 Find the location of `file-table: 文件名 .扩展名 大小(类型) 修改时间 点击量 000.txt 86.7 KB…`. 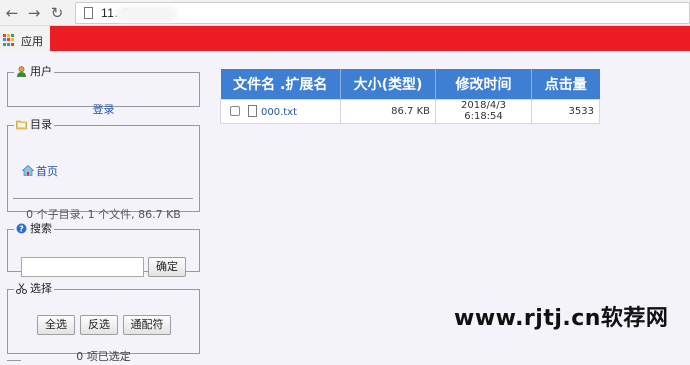

file-table: 文件名 .扩展名 大小(类型) 修改时间 点击量 000.txt 86.7 KB… is located at coordinates (410, 96).